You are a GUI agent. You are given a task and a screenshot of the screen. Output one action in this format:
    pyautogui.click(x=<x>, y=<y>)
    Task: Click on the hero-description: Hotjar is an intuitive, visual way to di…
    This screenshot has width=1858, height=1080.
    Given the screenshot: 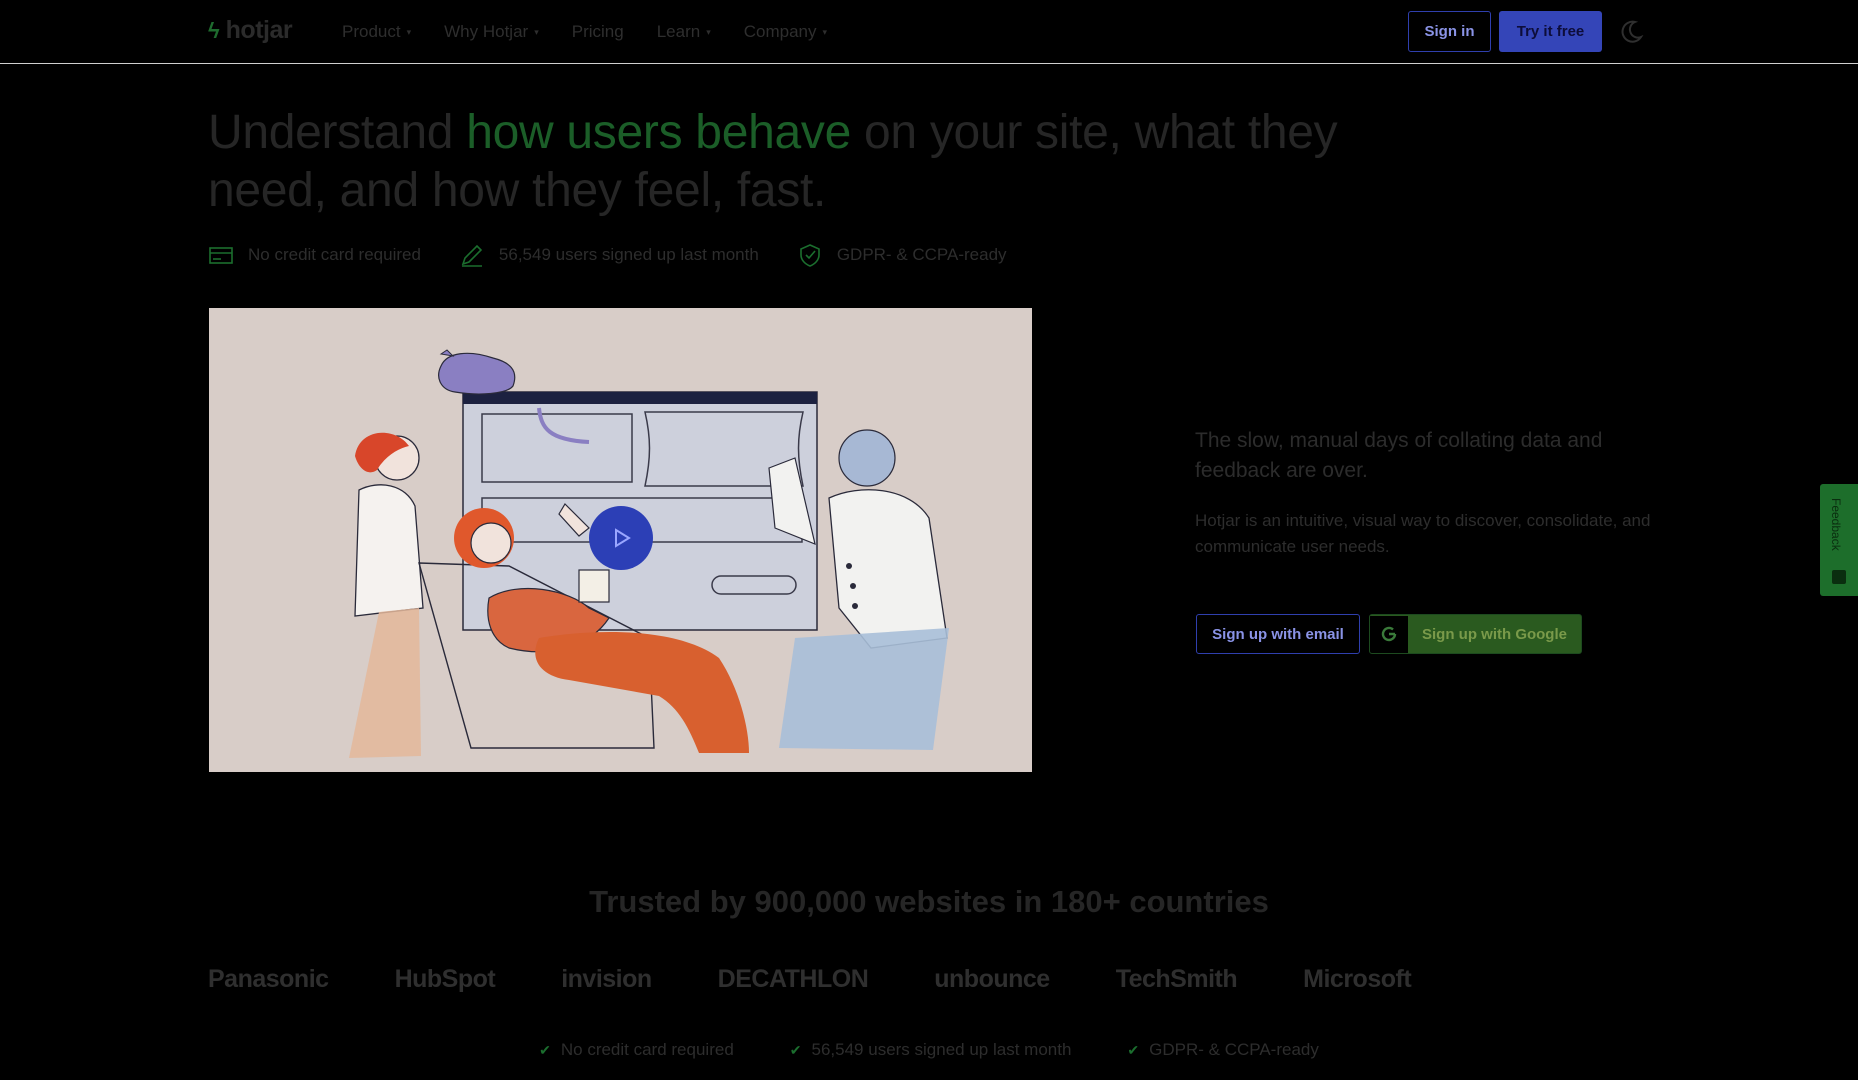 What is the action you would take?
    pyautogui.click(x=1423, y=533)
    